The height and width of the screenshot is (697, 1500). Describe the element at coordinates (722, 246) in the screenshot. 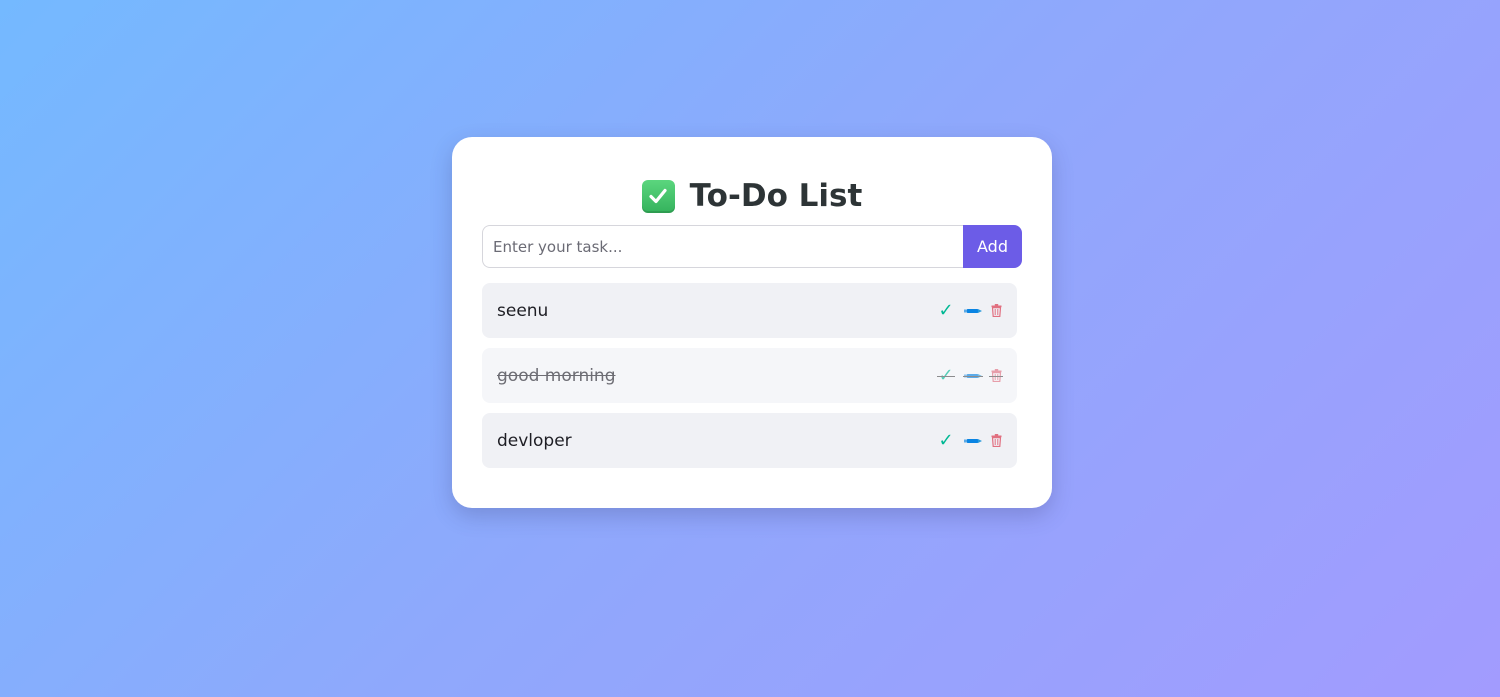

I see `task-input` at that location.